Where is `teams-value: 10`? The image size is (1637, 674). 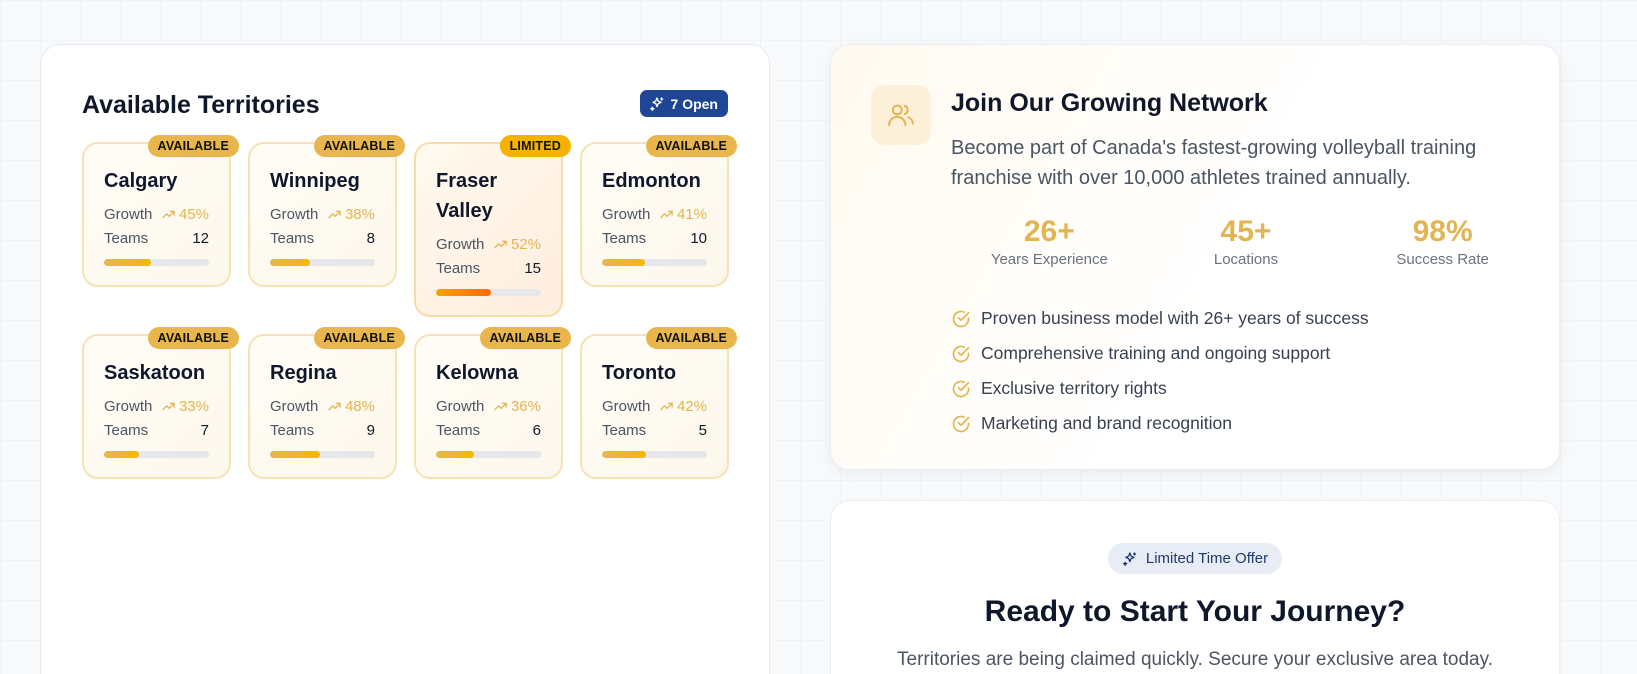
teams-value: 10 is located at coordinates (698, 238).